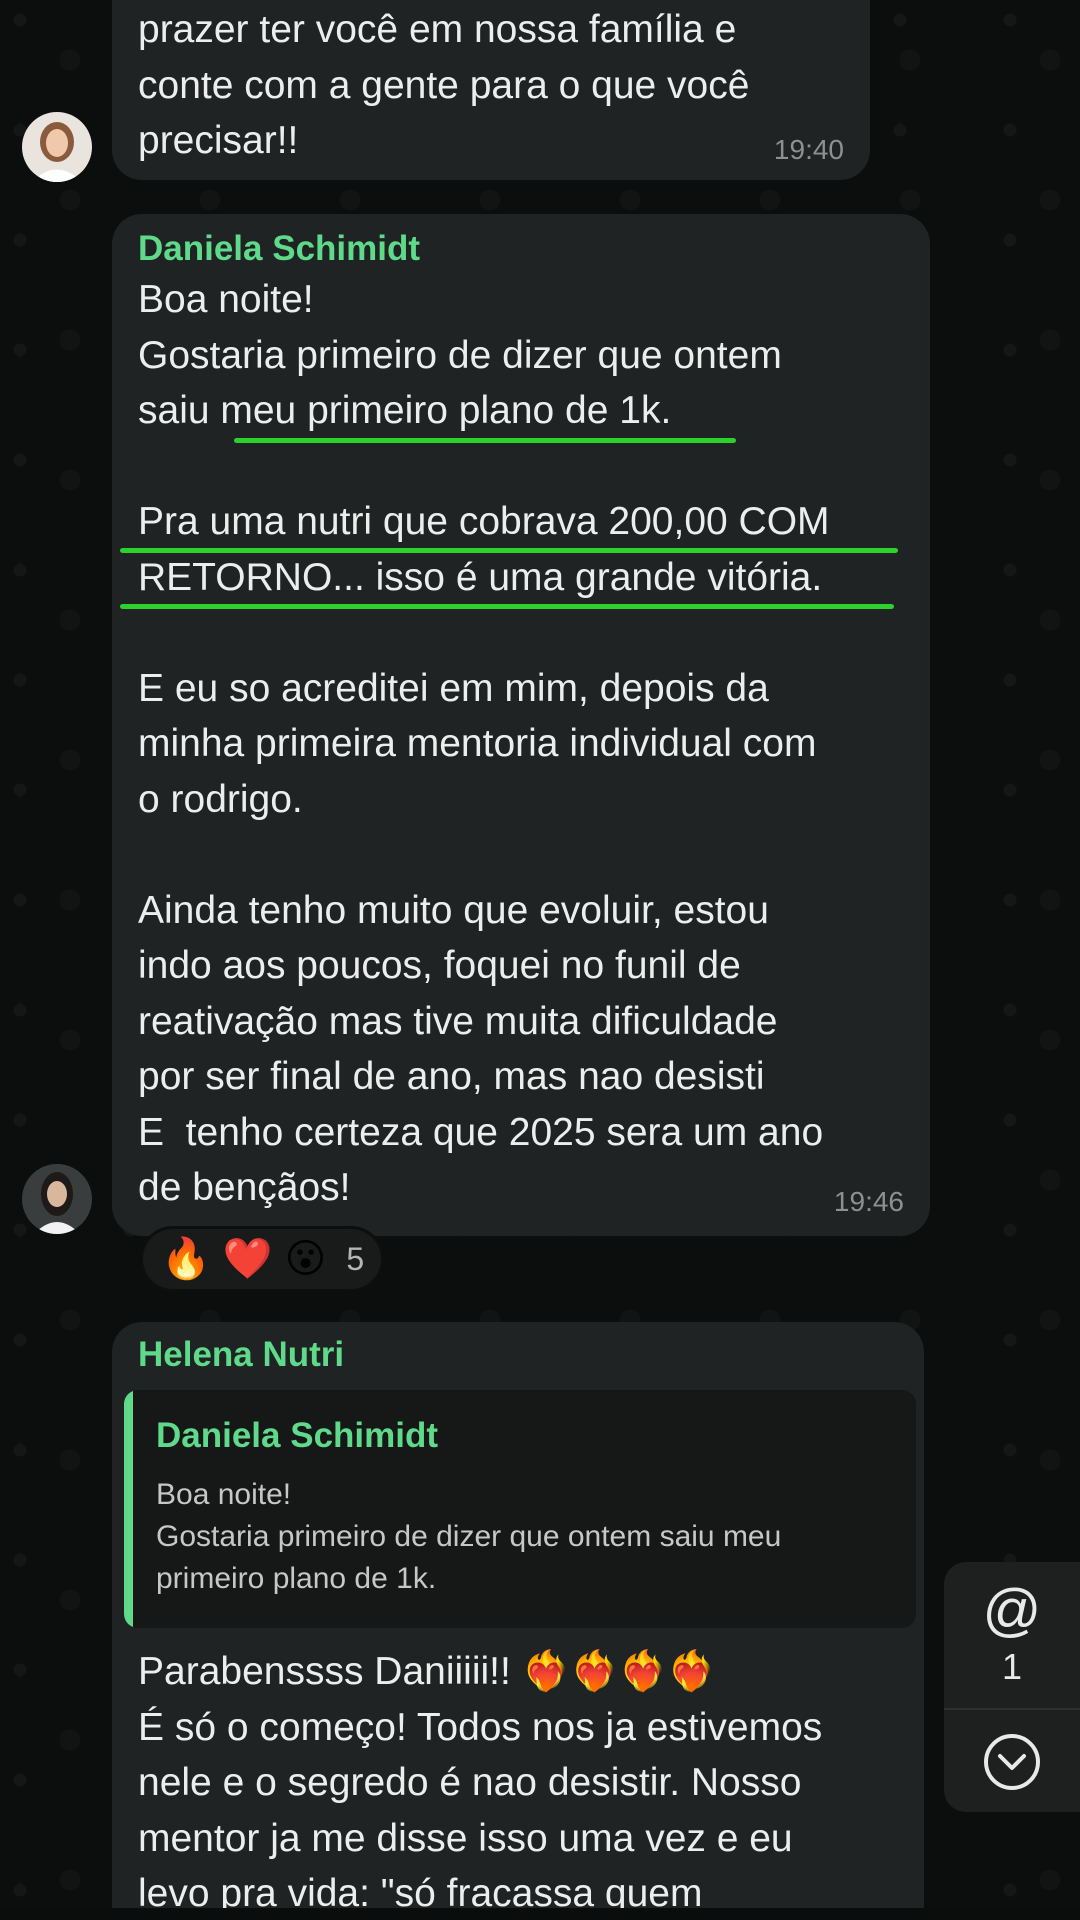 Image resolution: width=1080 pixels, height=1920 pixels. What do you see at coordinates (297, 1435) in the screenshot?
I see `quoted-sender-name: Daniela Schimidt` at bounding box center [297, 1435].